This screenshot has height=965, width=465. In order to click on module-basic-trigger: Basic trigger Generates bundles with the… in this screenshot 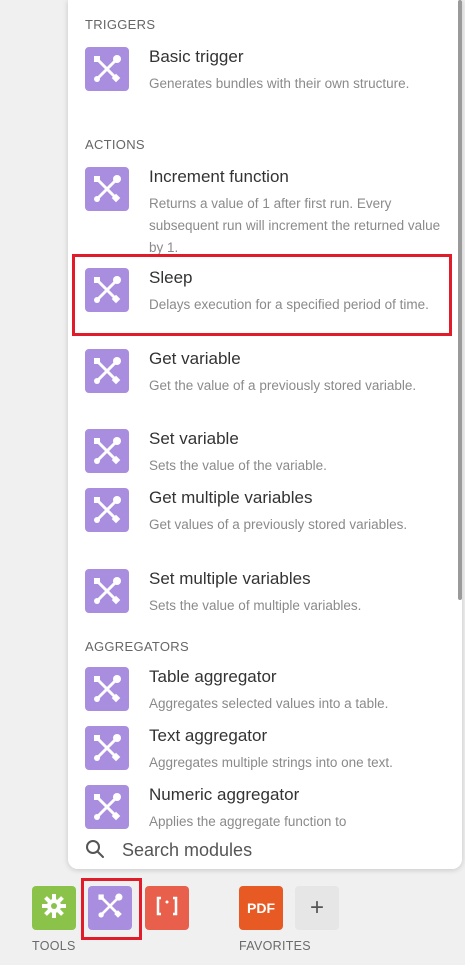, I will do `click(265, 82)`.